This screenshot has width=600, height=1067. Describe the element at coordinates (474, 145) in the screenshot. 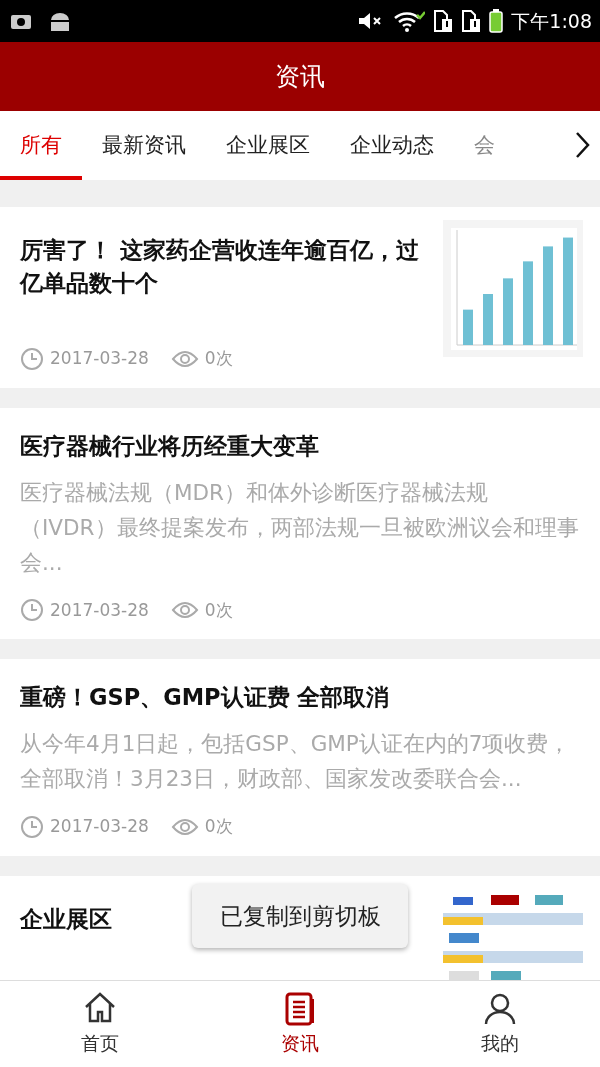

I see `category-tab: 会` at that location.